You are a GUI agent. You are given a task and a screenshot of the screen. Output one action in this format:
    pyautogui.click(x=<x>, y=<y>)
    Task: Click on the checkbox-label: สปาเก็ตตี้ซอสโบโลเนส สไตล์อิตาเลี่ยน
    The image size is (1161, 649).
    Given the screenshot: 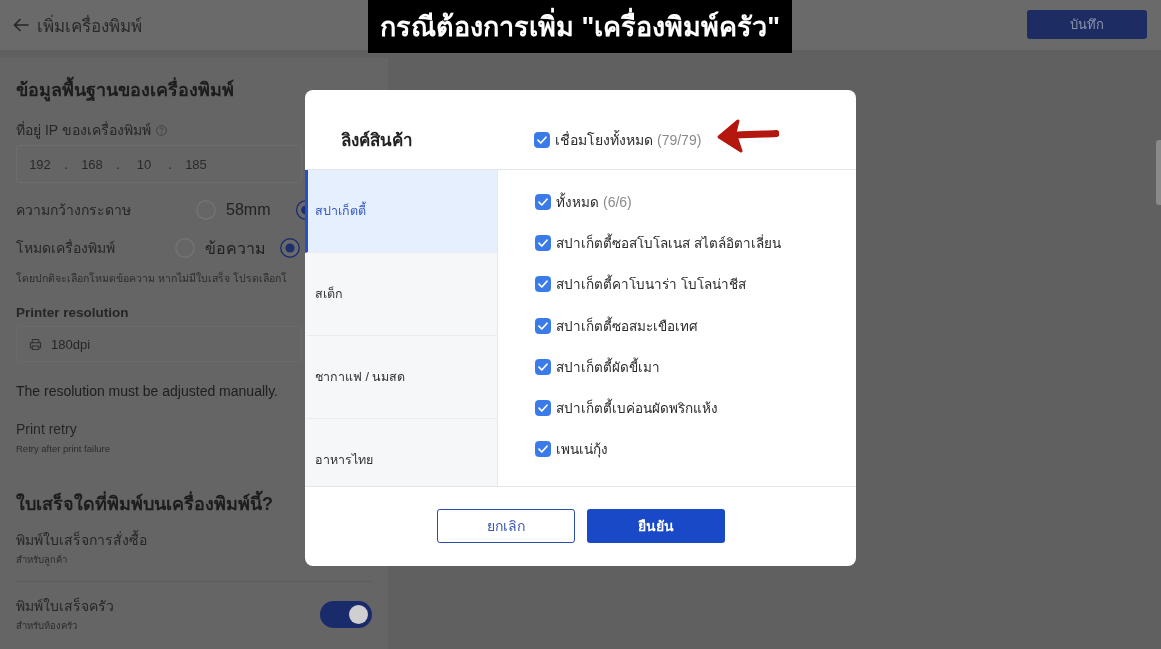 What is the action you would take?
    pyautogui.click(x=668, y=242)
    